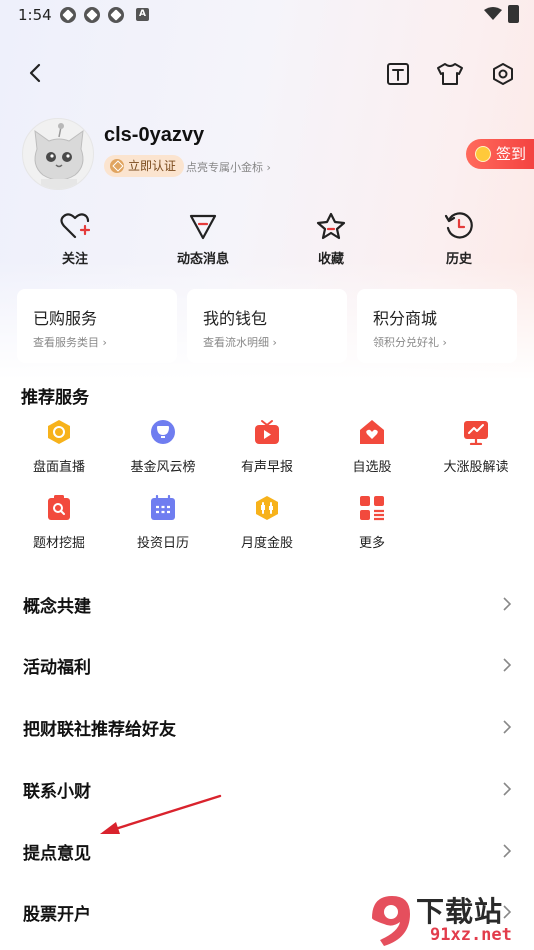 This screenshot has width=534, height=950. What do you see at coordinates (117, 166) in the screenshot?
I see `diamond-icon` at bounding box center [117, 166].